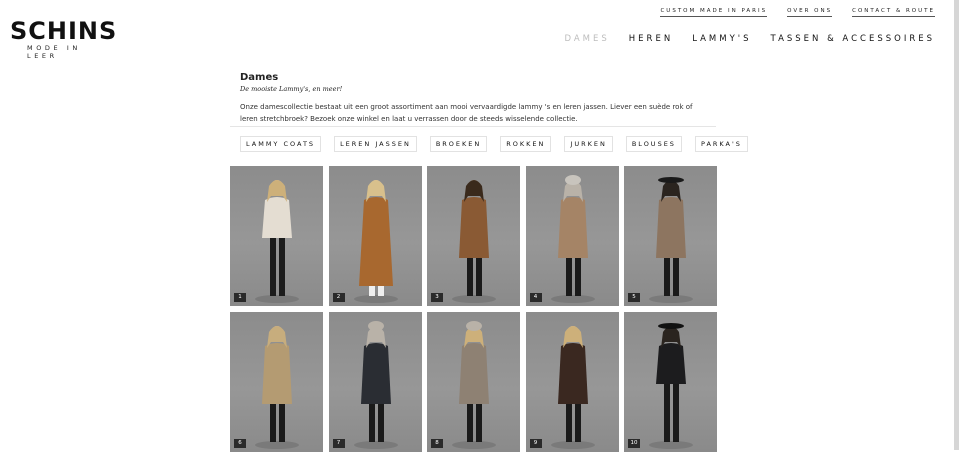 Image resolution: width=959 pixels, height=452 pixels. I want to click on product-photo: 7, so click(375, 382).